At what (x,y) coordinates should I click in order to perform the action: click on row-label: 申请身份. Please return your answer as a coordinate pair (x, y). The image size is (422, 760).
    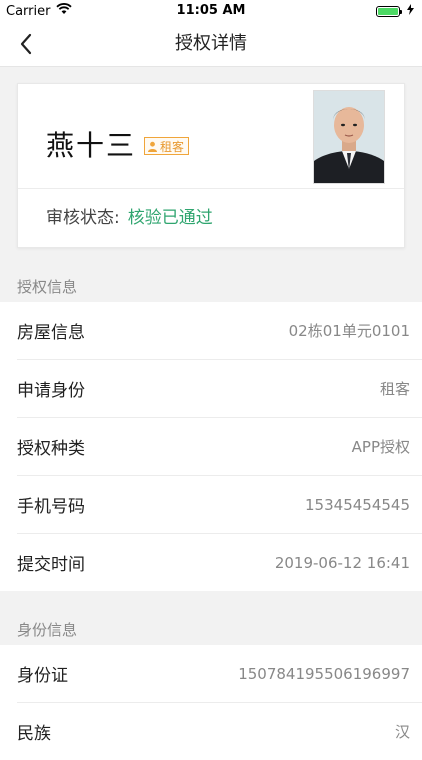
    Looking at the image, I should click on (51, 391).